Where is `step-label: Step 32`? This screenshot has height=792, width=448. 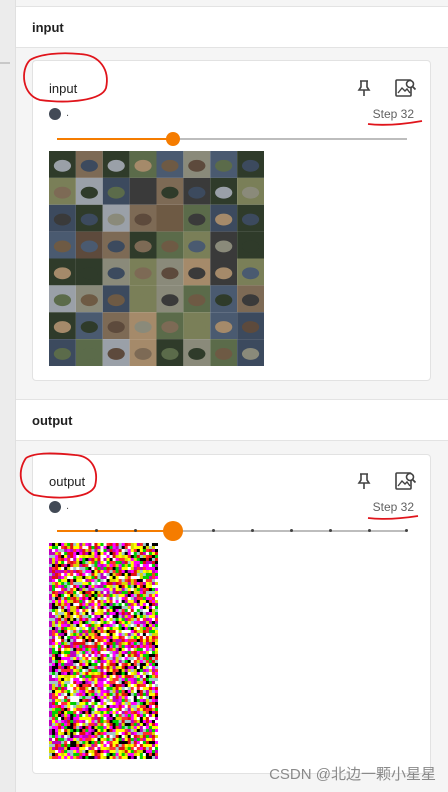 step-label: Step 32 is located at coordinates (393, 114).